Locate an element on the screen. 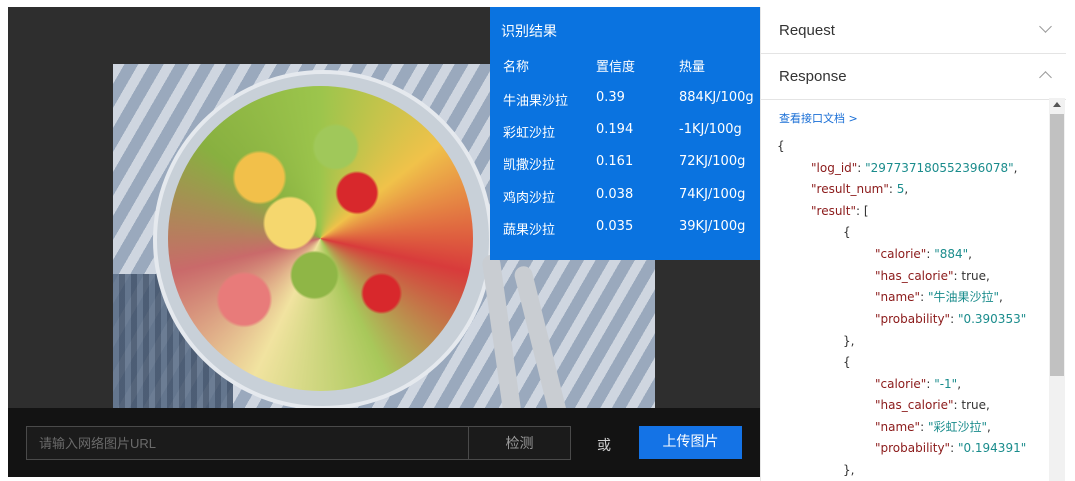 The height and width of the screenshot is (481, 1075). header-calorie: 热量 is located at coordinates (692, 67).